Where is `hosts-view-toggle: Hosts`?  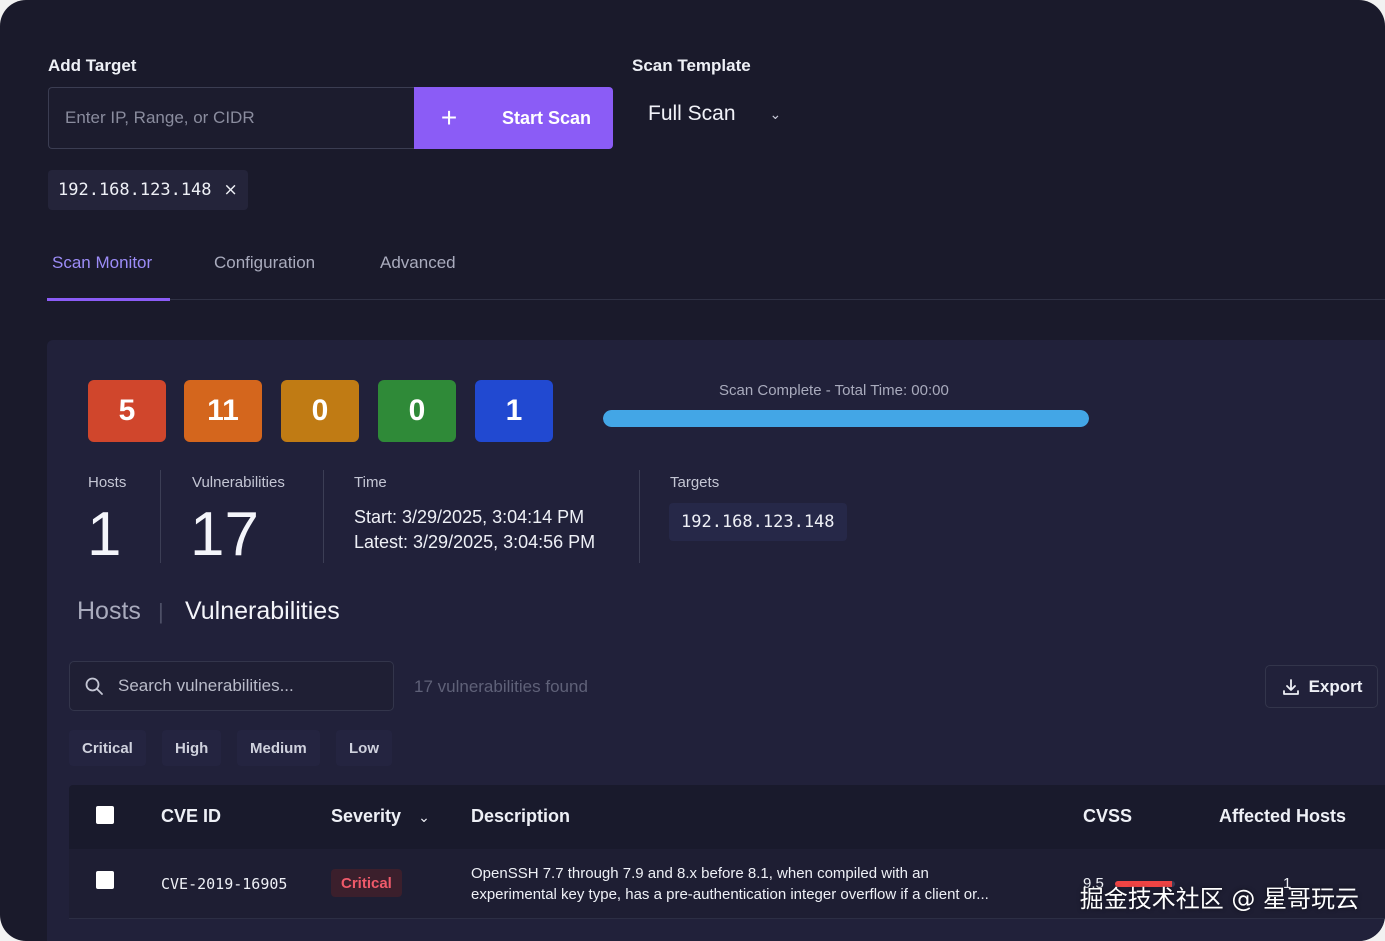
hosts-view-toggle: Hosts is located at coordinates (109, 611).